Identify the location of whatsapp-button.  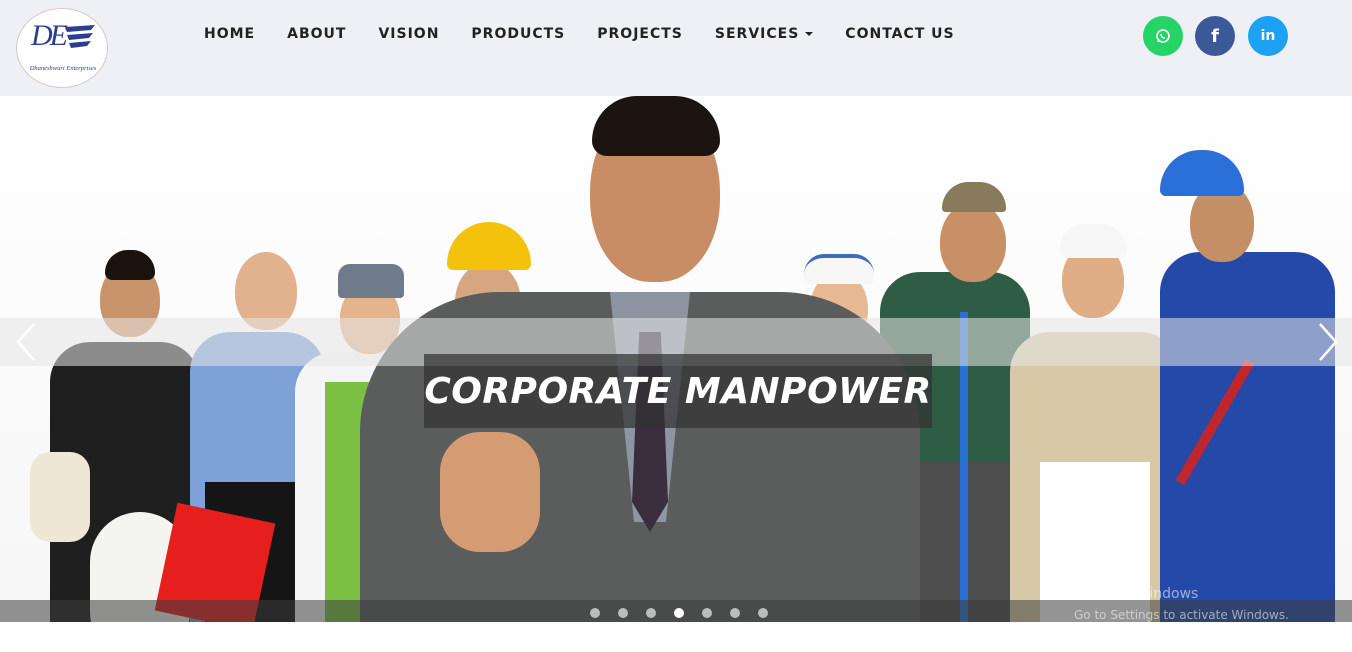
(1163, 36).